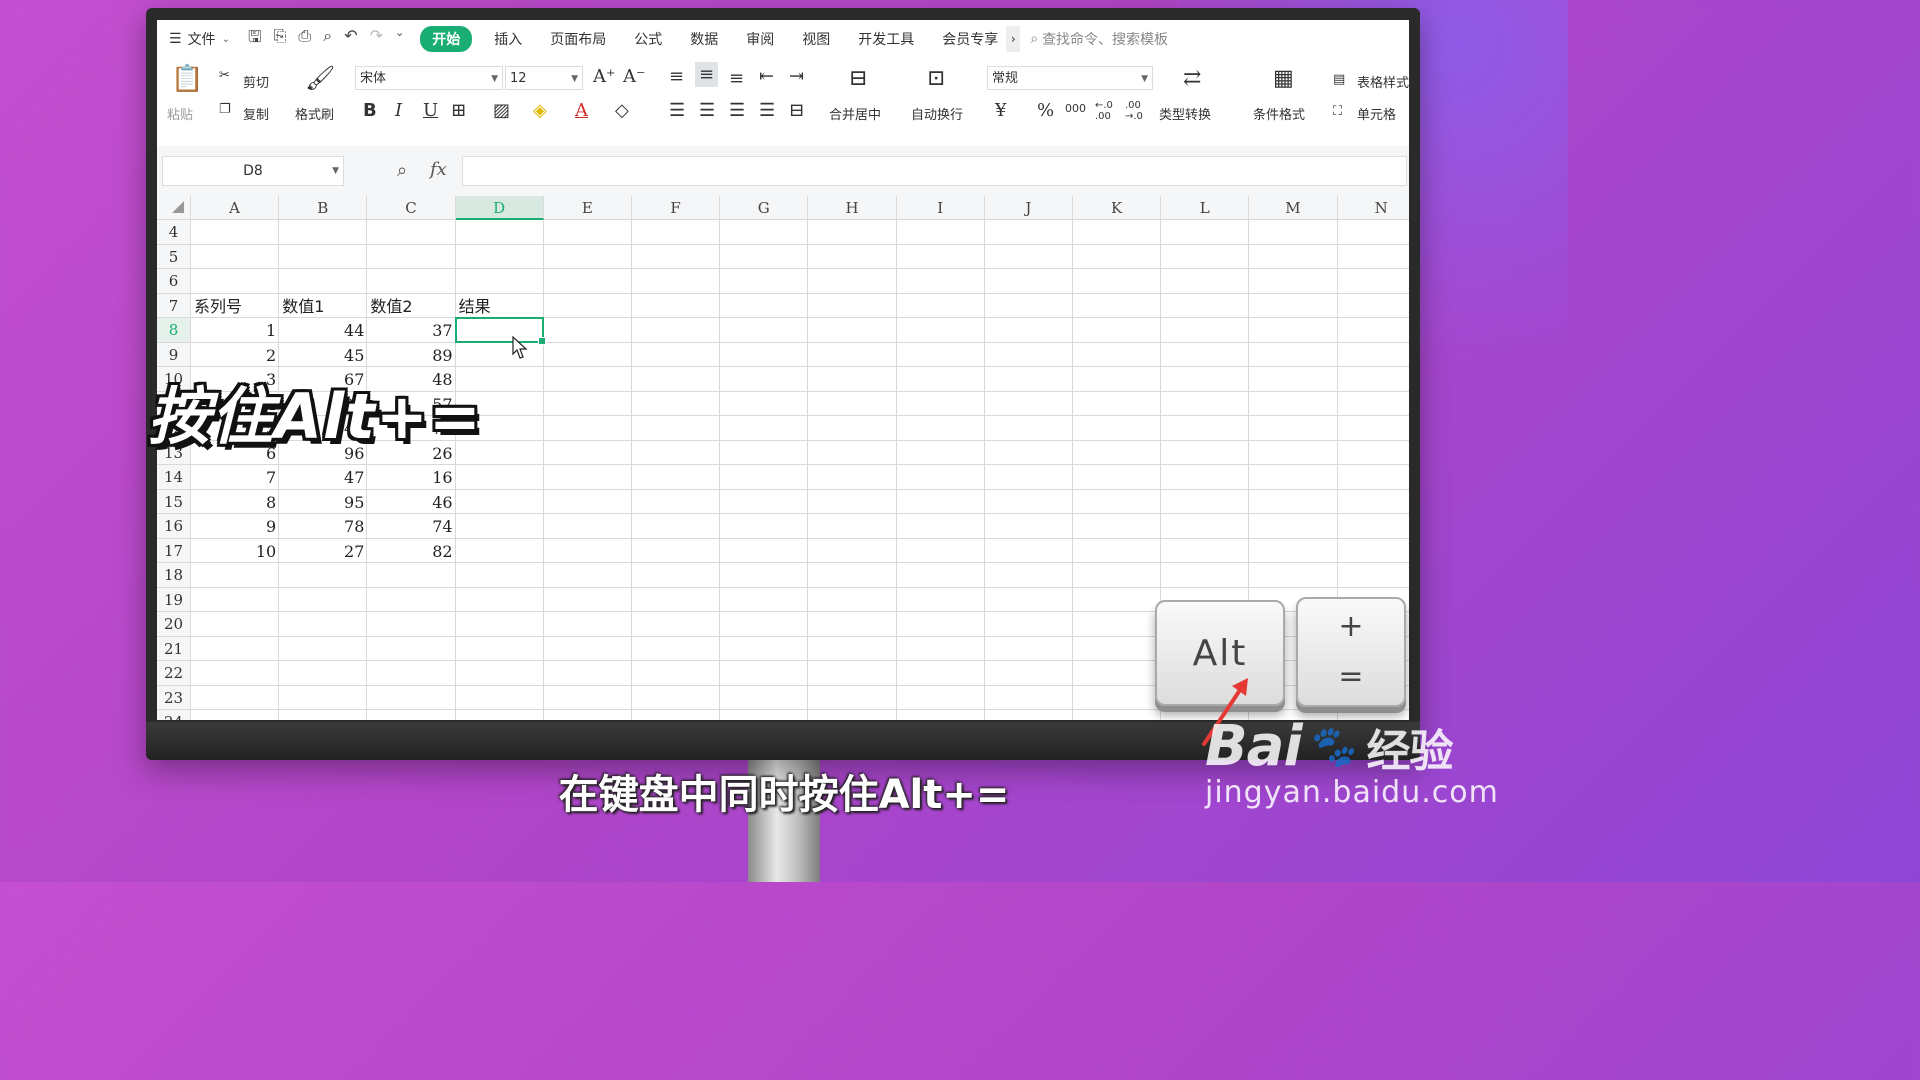 This screenshot has width=1920, height=1080. What do you see at coordinates (704, 39) in the screenshot?
I see `tab-data: 数据` at bounding box center [704, 39].